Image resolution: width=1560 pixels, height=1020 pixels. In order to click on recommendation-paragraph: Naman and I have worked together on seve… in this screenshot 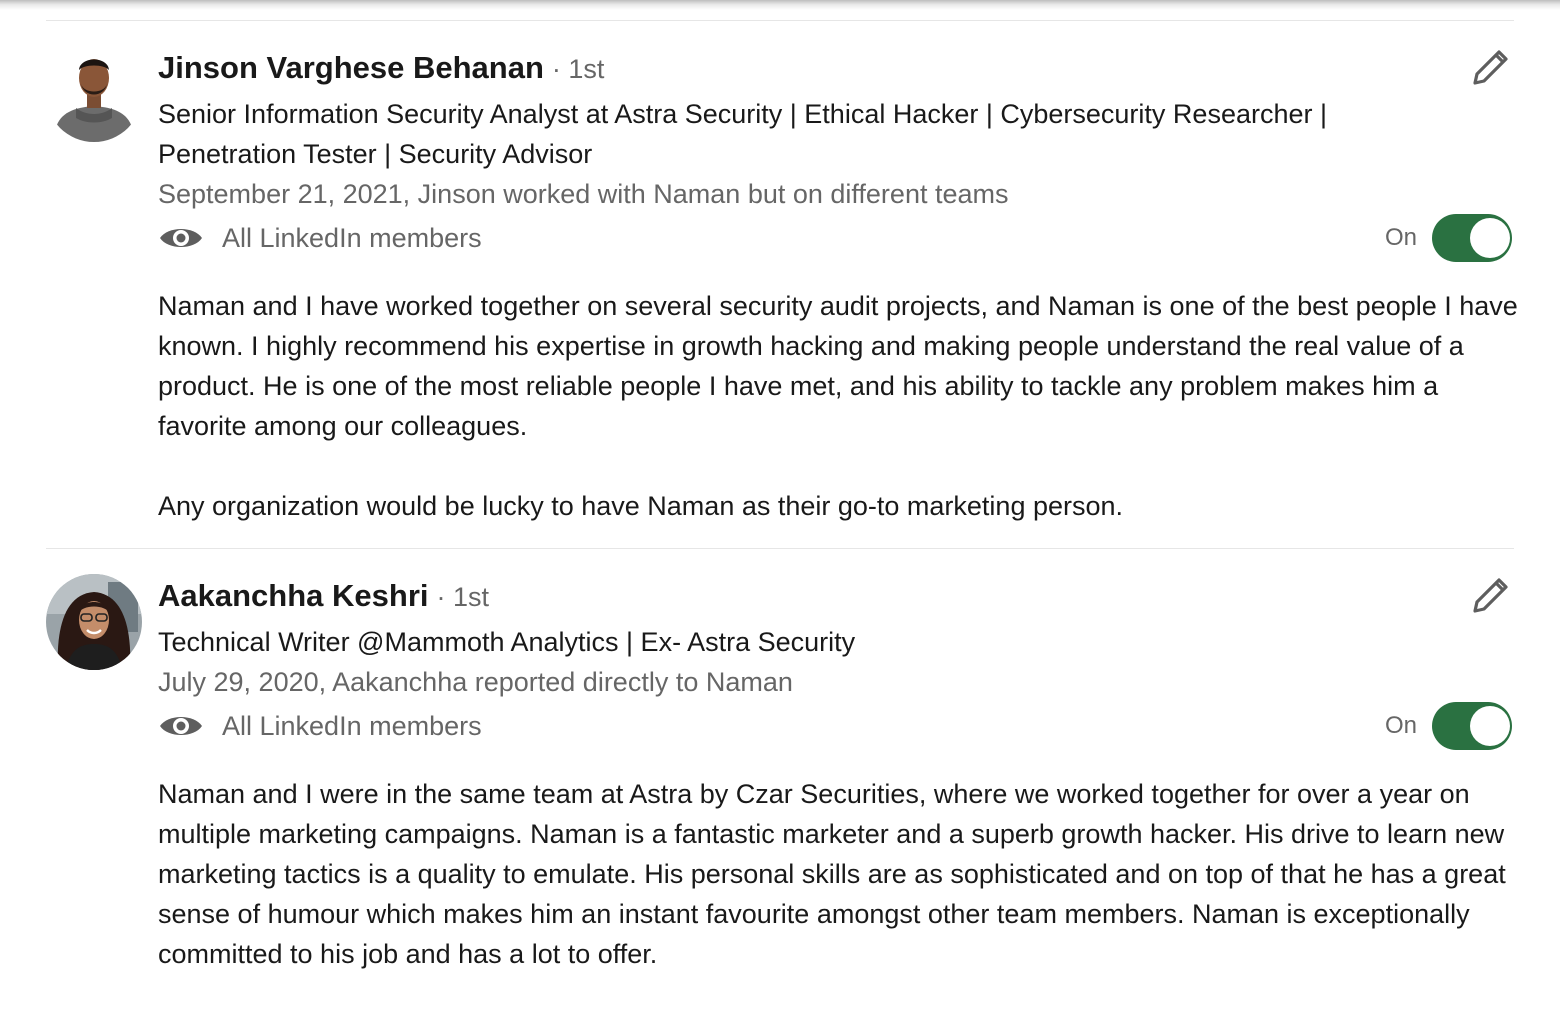, I will do `click(838, 366)`.